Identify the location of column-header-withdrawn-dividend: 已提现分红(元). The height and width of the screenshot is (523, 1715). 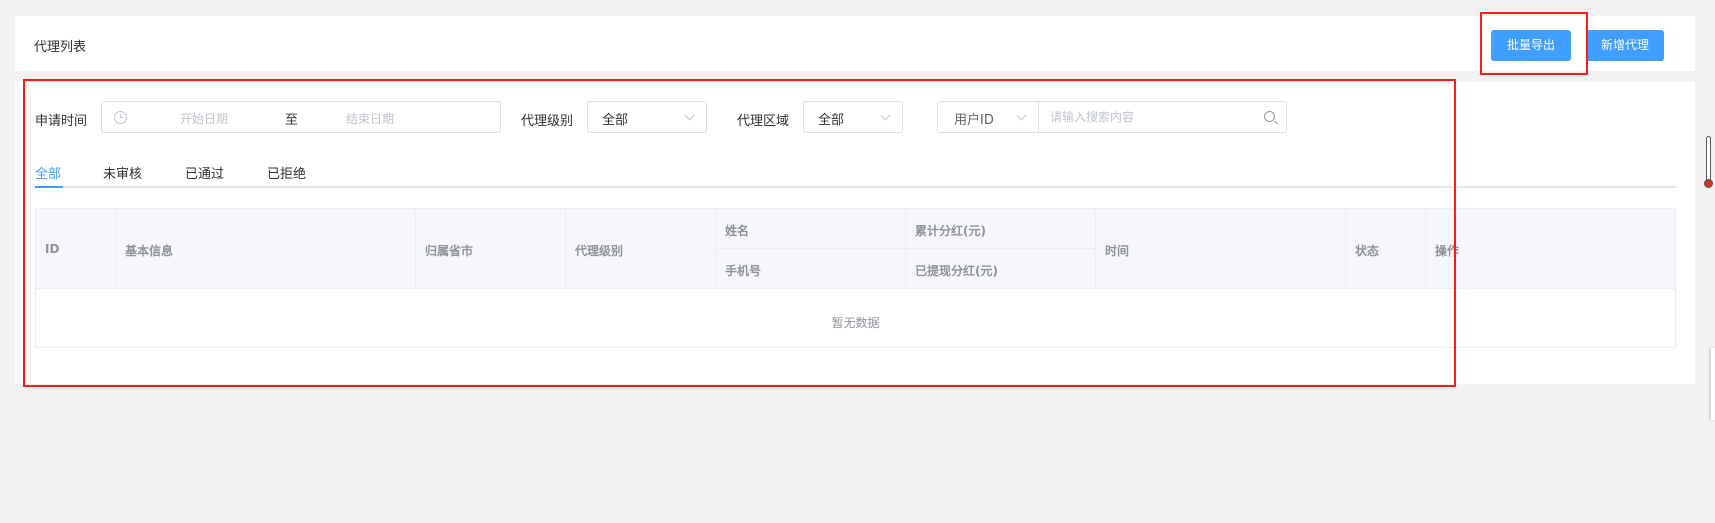
(956, 271).